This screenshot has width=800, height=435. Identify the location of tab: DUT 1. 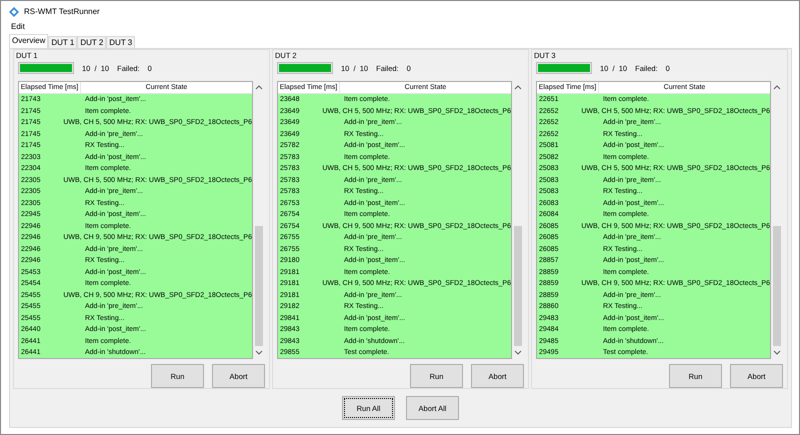
(63, 42).